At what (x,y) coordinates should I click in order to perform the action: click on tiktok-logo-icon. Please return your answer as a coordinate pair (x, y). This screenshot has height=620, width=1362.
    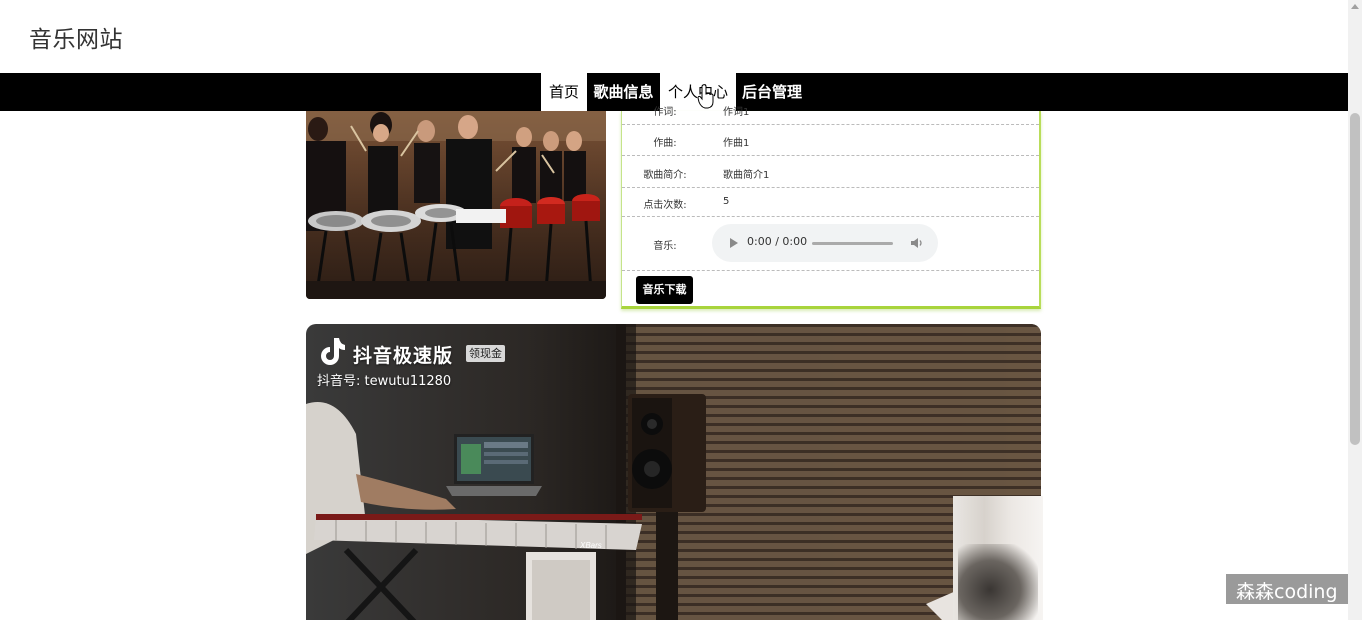
    Looking at the image, I should click on (333, 351).